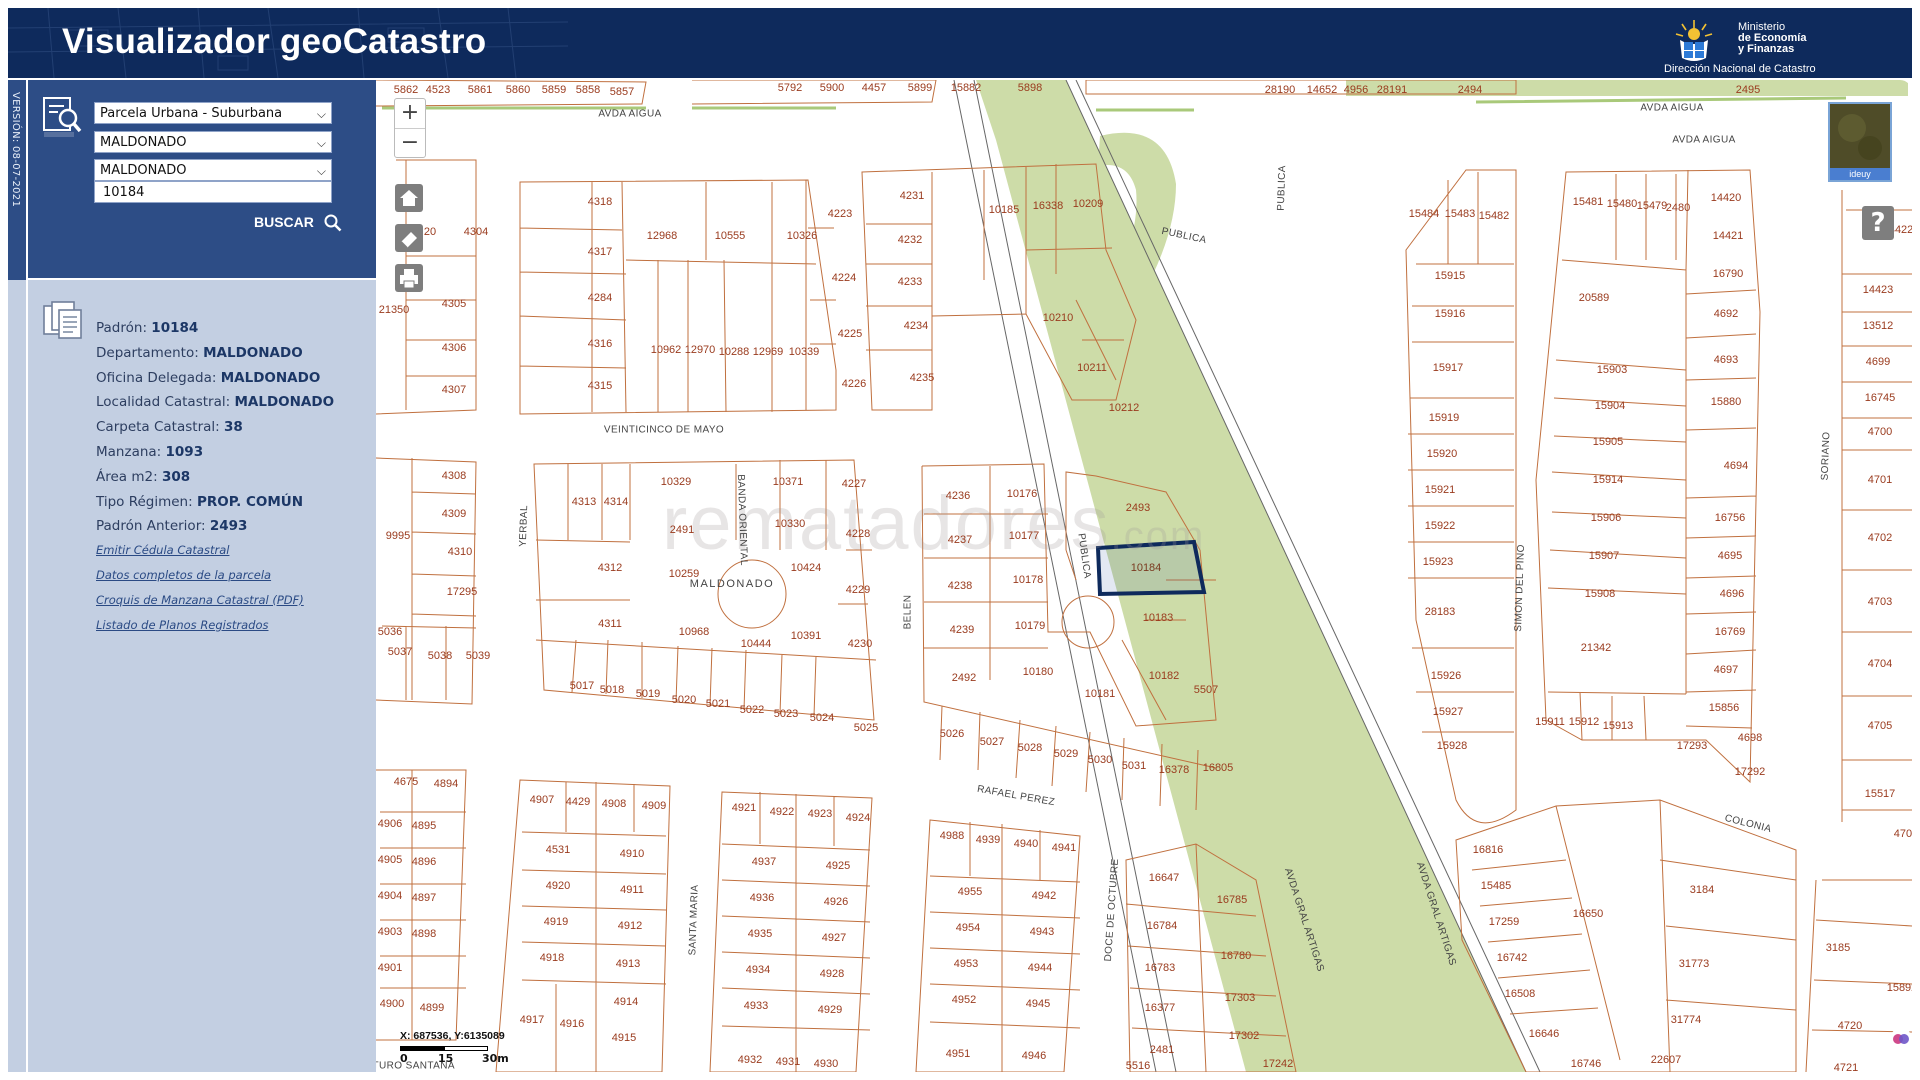 The width and height of the screenshot is (1920, 1080). I want to click on zoom-in-button: +, so click(410, 113).